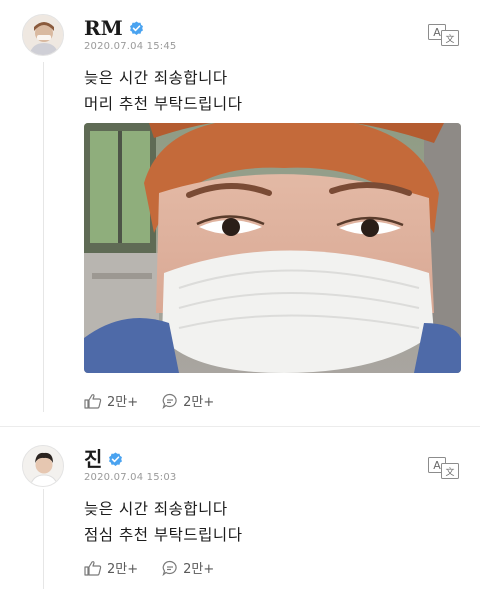 This screenshot has width=480, height=589. Describe the element at coordinates (103, 28) in the screenshot. I see `author-name-text: RM` at that location.